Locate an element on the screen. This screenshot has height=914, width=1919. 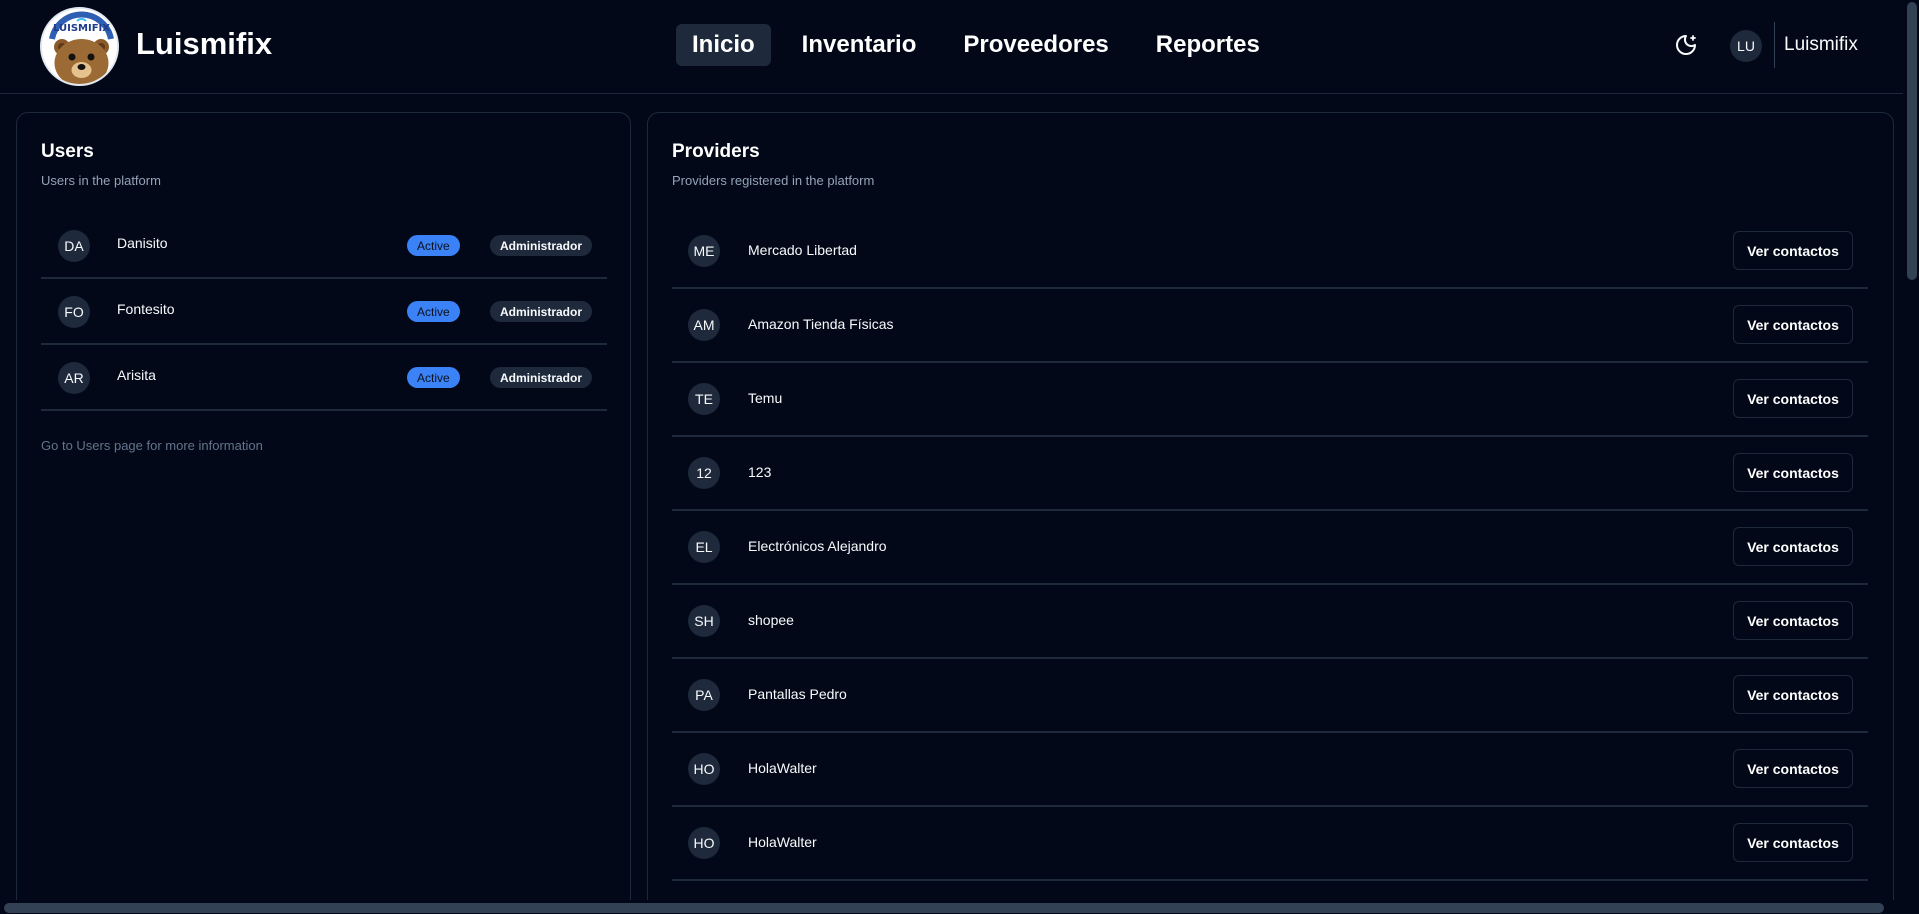
user-row-avatar: DA is located at coordinates (74, 246).